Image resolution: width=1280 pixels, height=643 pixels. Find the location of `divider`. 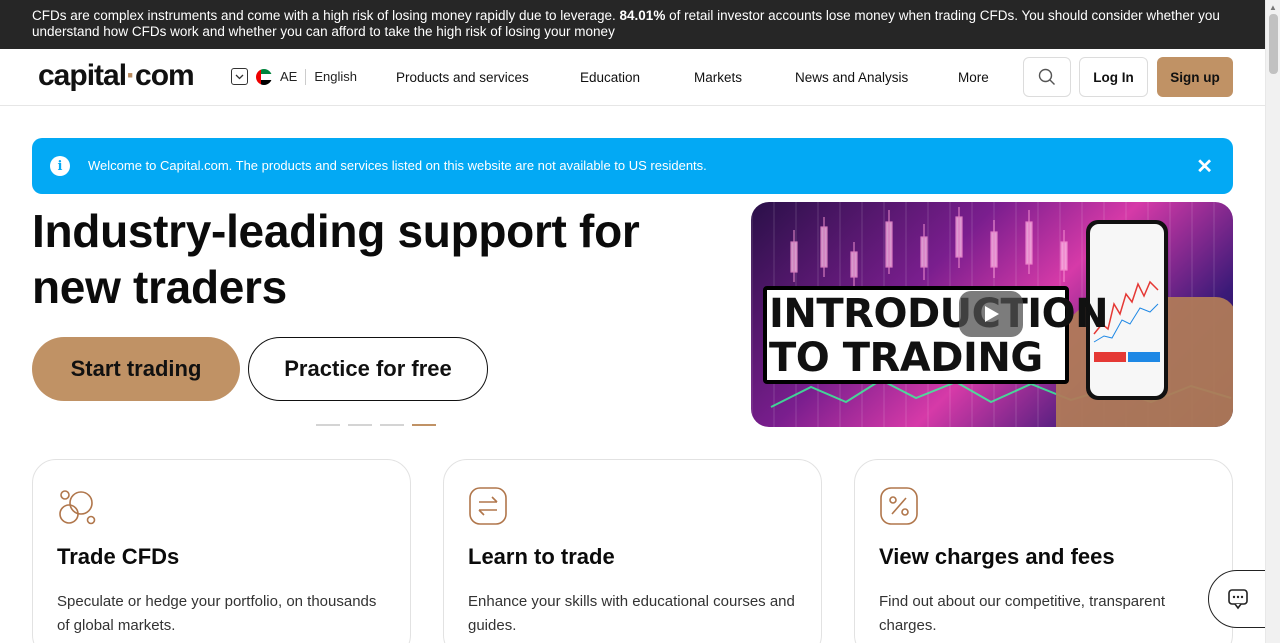

divider is located at coordinates (306, 76).